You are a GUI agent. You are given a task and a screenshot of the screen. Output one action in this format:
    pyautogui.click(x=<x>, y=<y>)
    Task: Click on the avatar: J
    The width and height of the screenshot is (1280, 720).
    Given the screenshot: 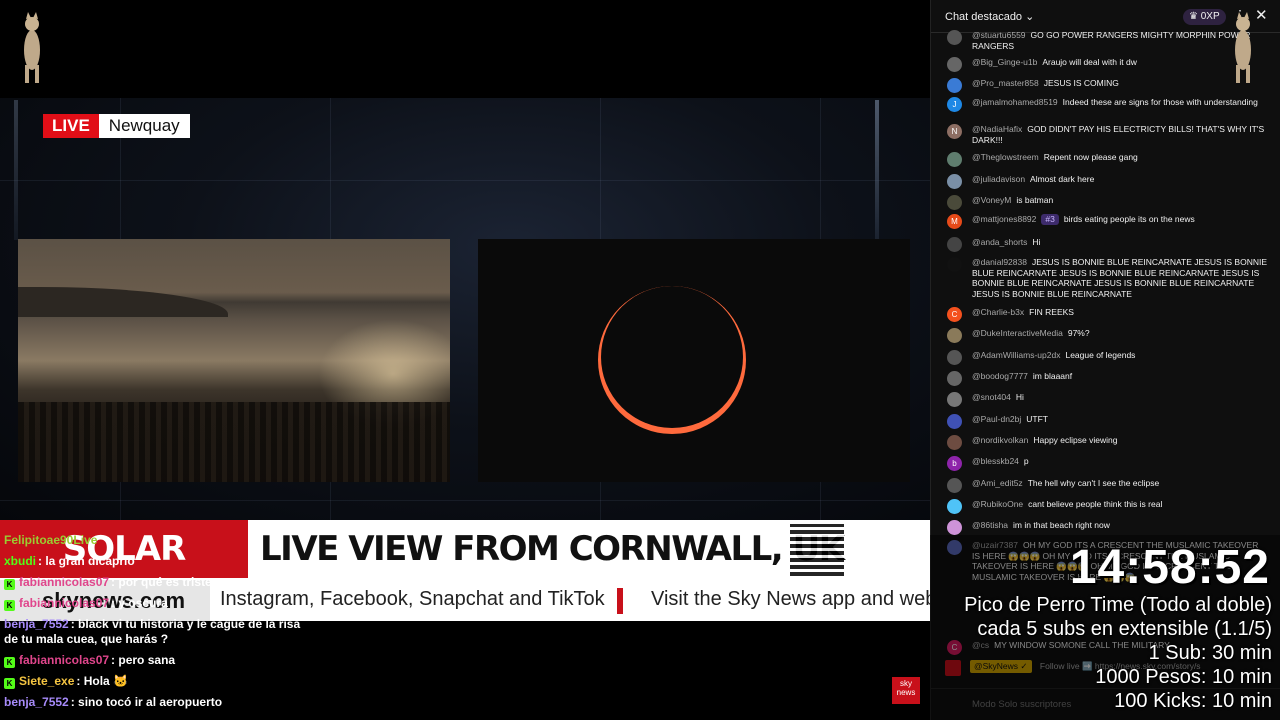 What is the action you would take?
    pyautogui.click(x=954, y=104)
    